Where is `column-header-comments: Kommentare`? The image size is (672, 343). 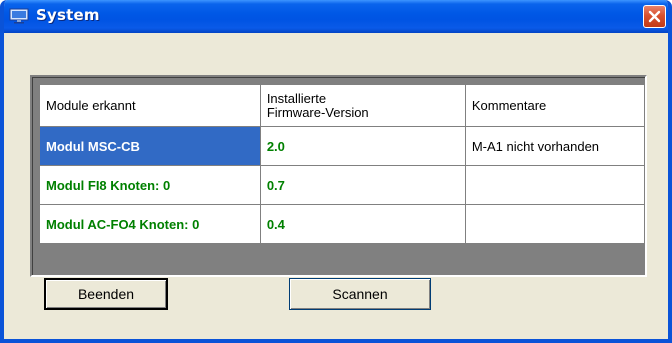 column-header-comments: Kommentare is located at coordinates (555, 105).